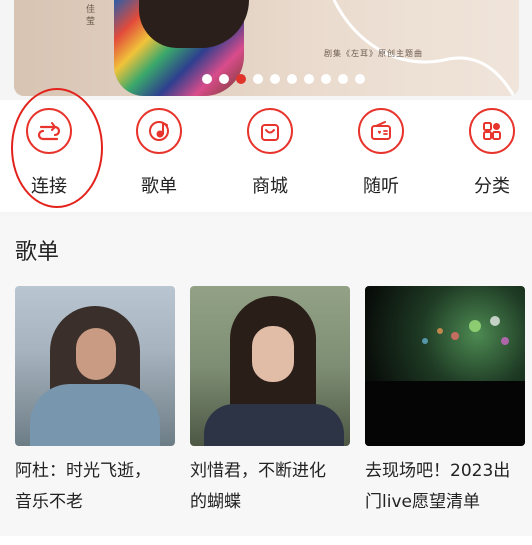  Describe the element at coordinates (381, 186) in the screenshot. I see `nav-label-listen: 随听` at that location.